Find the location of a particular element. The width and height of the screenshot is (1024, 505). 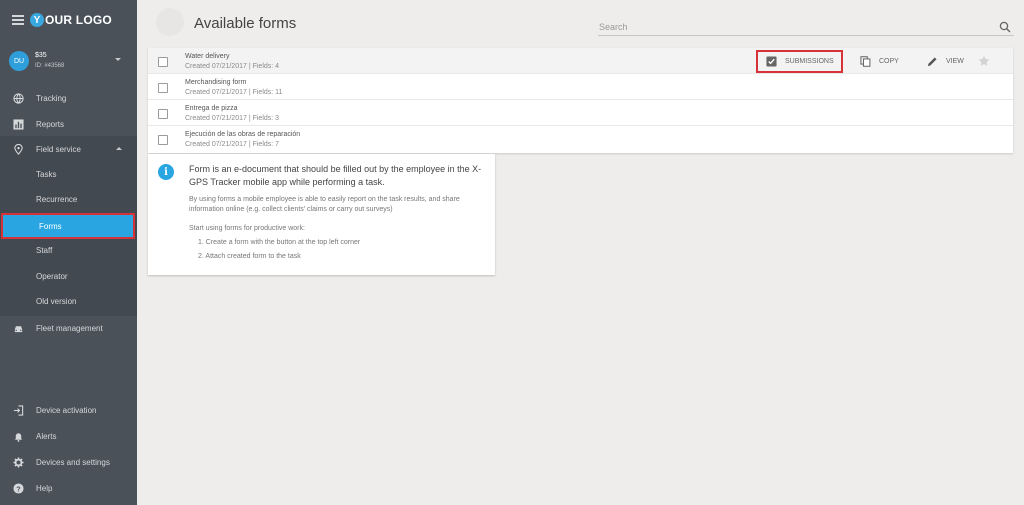

sidebar-item-label: Alerts is located at coordinates (46, 436).